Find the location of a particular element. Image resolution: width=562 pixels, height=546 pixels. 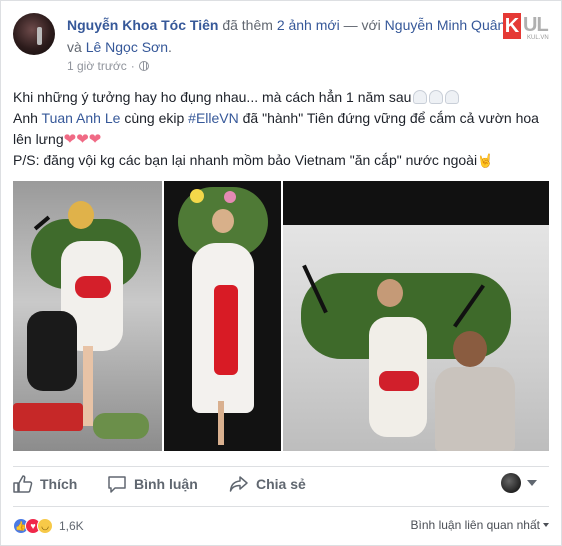

comment-sort-dropdown: Bình luận liên quan nhất is located at coordinates (480, 525).